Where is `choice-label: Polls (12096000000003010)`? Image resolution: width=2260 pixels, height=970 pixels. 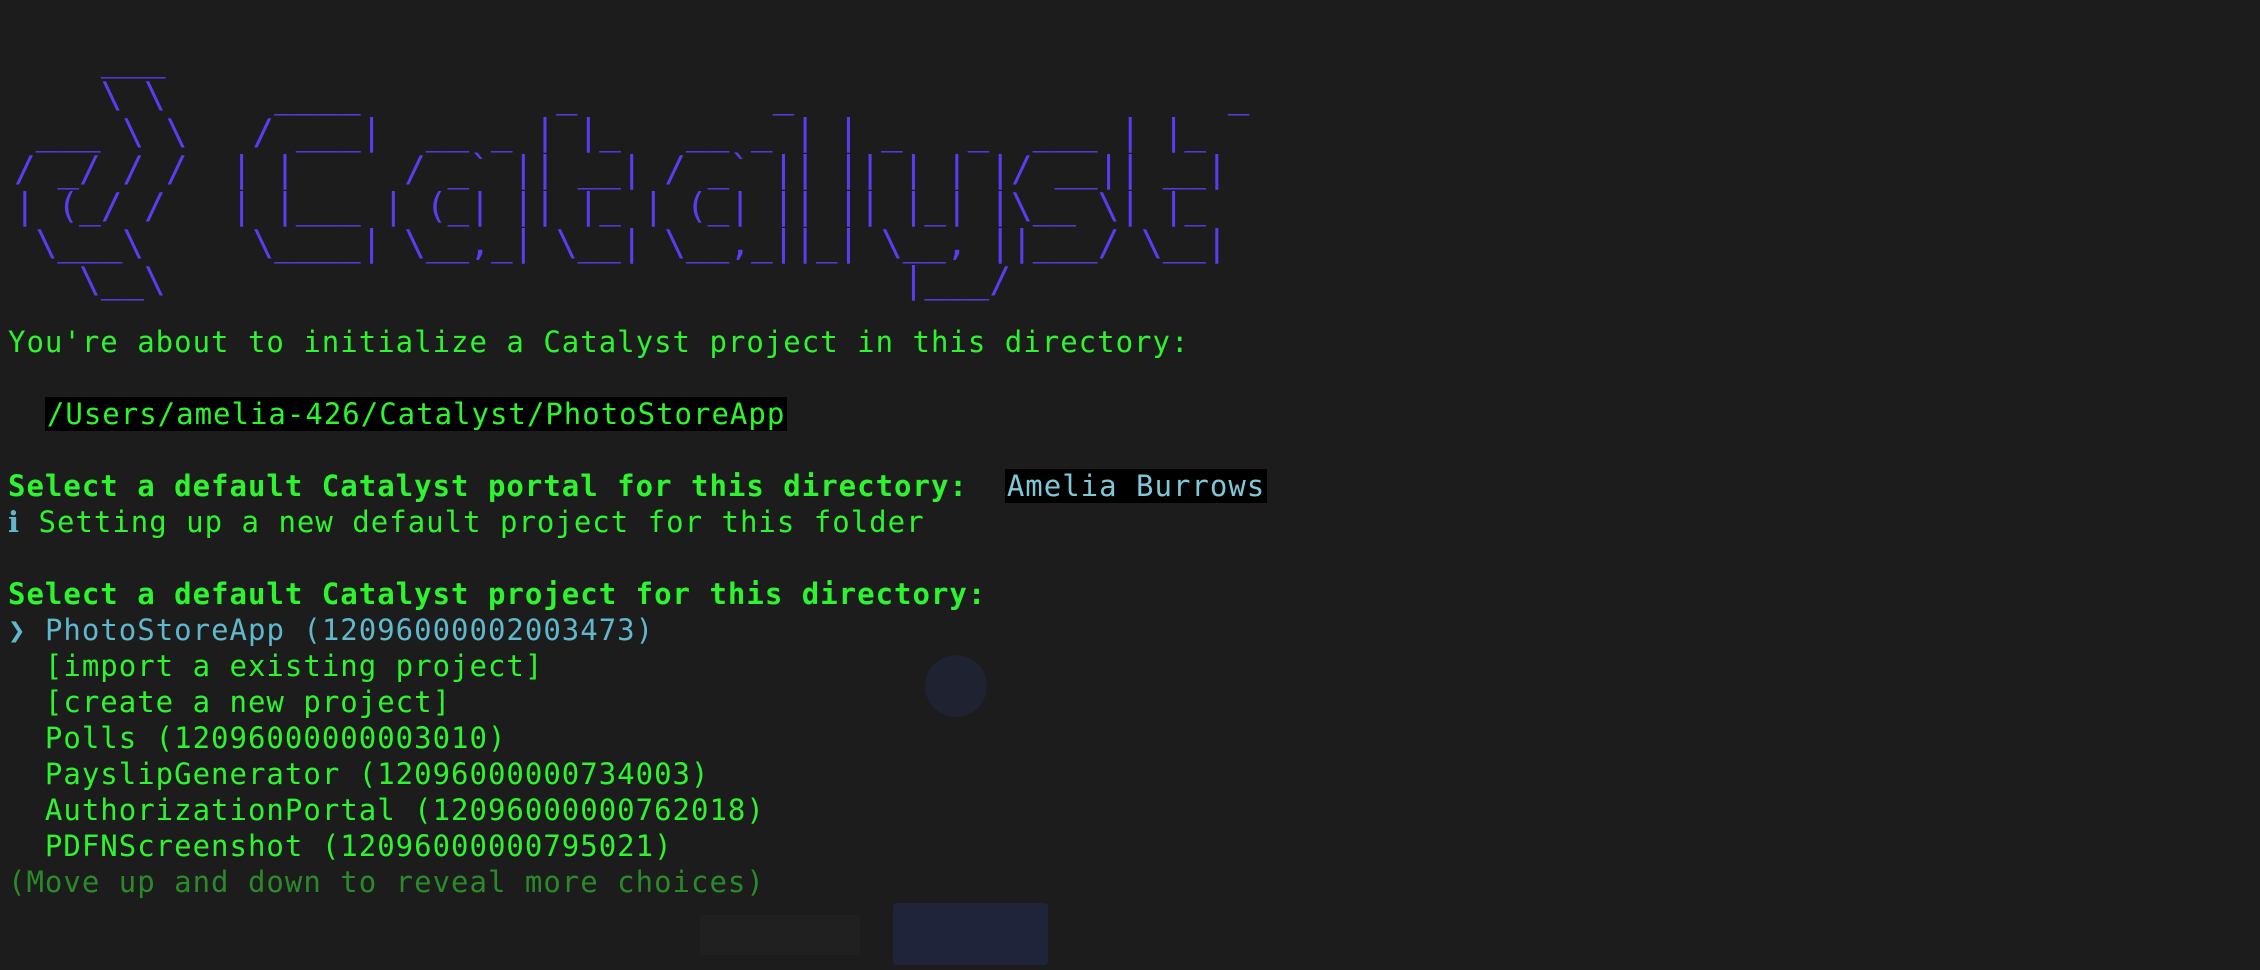
choice-label: Polls (12096000000003010) is located at coordinates (275, 738).